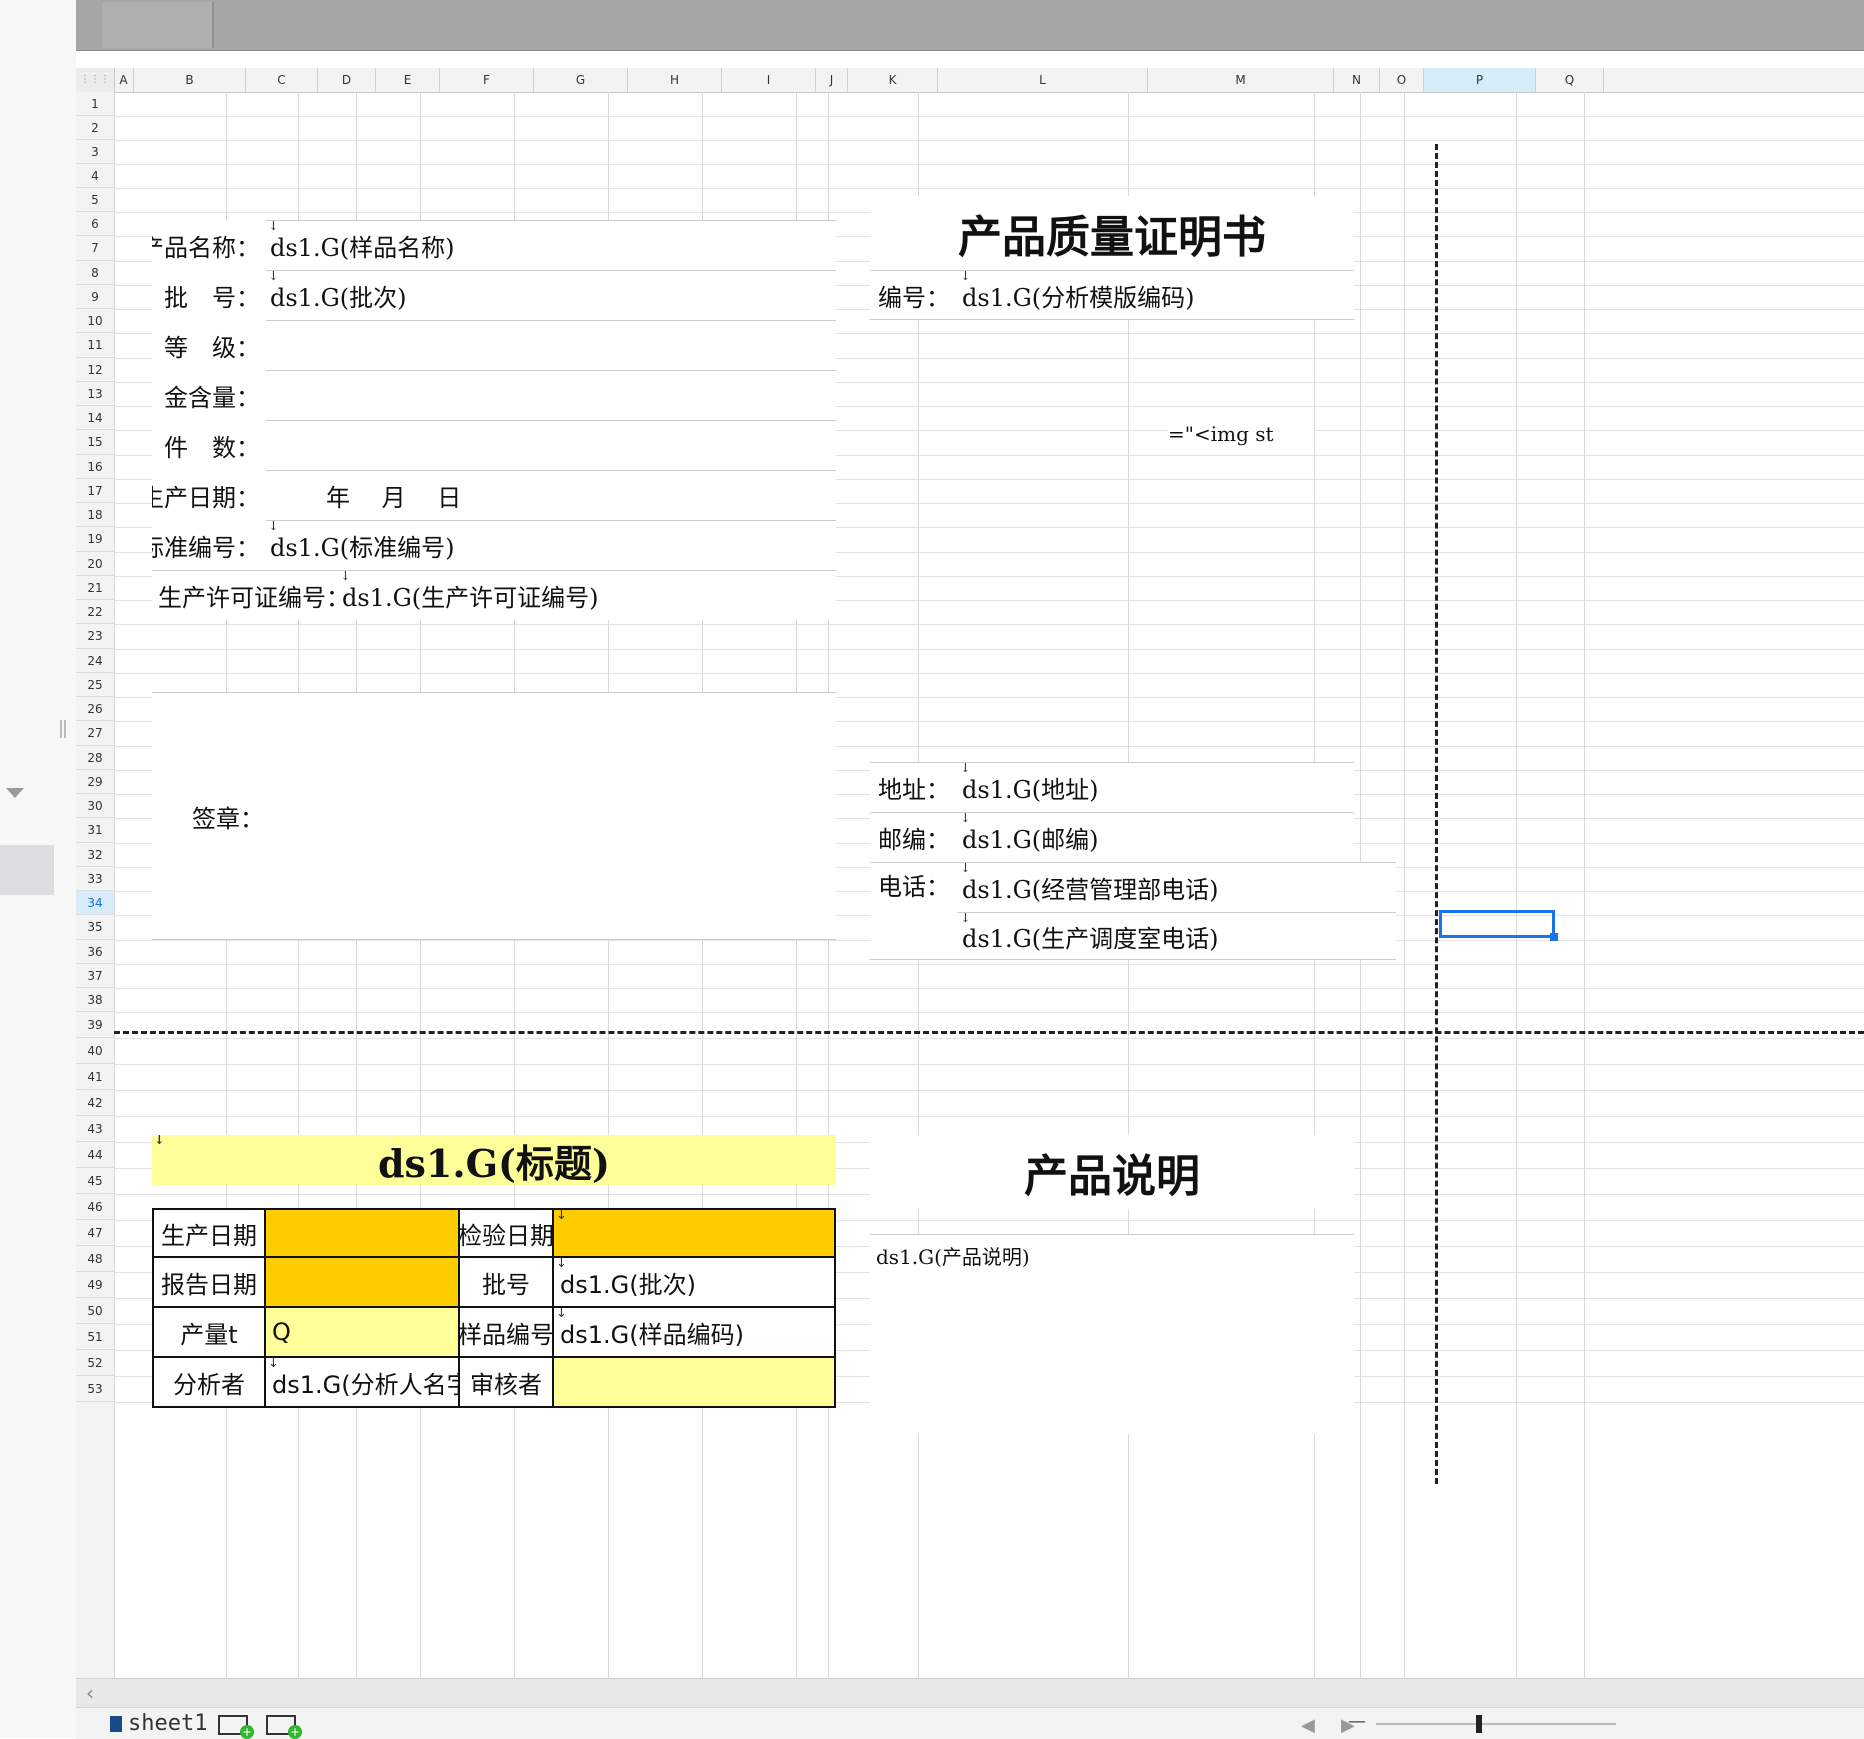 This screenshot has height=1739, width=1864. I want to click on column-header-n: N, so click(1357, 80).